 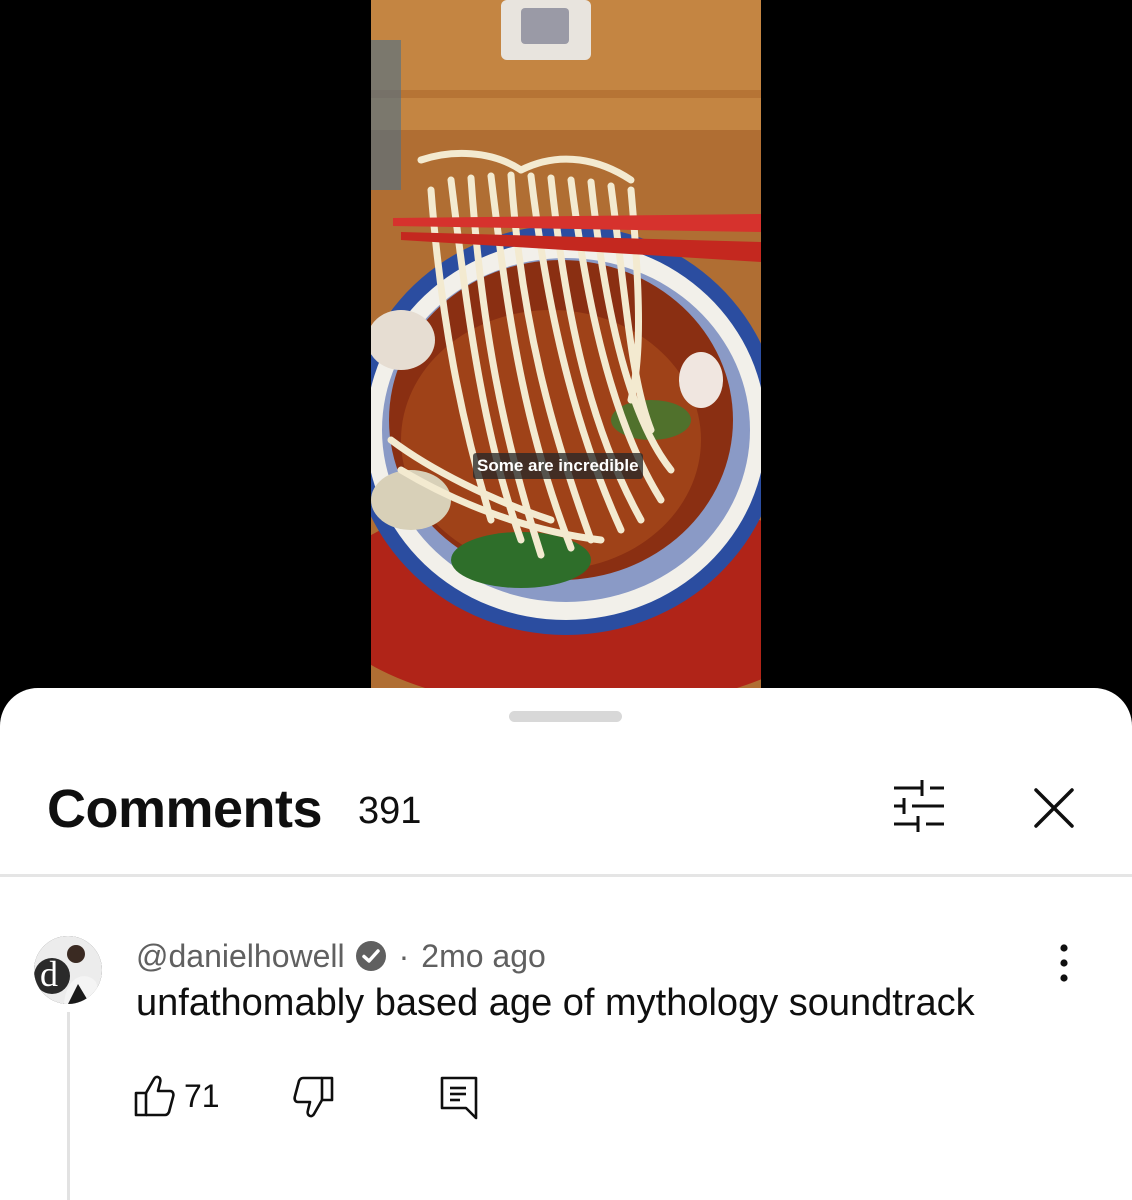 I want to click on comment-meta: @danielhowell · 2mo ago, so click(x=341, y=956).